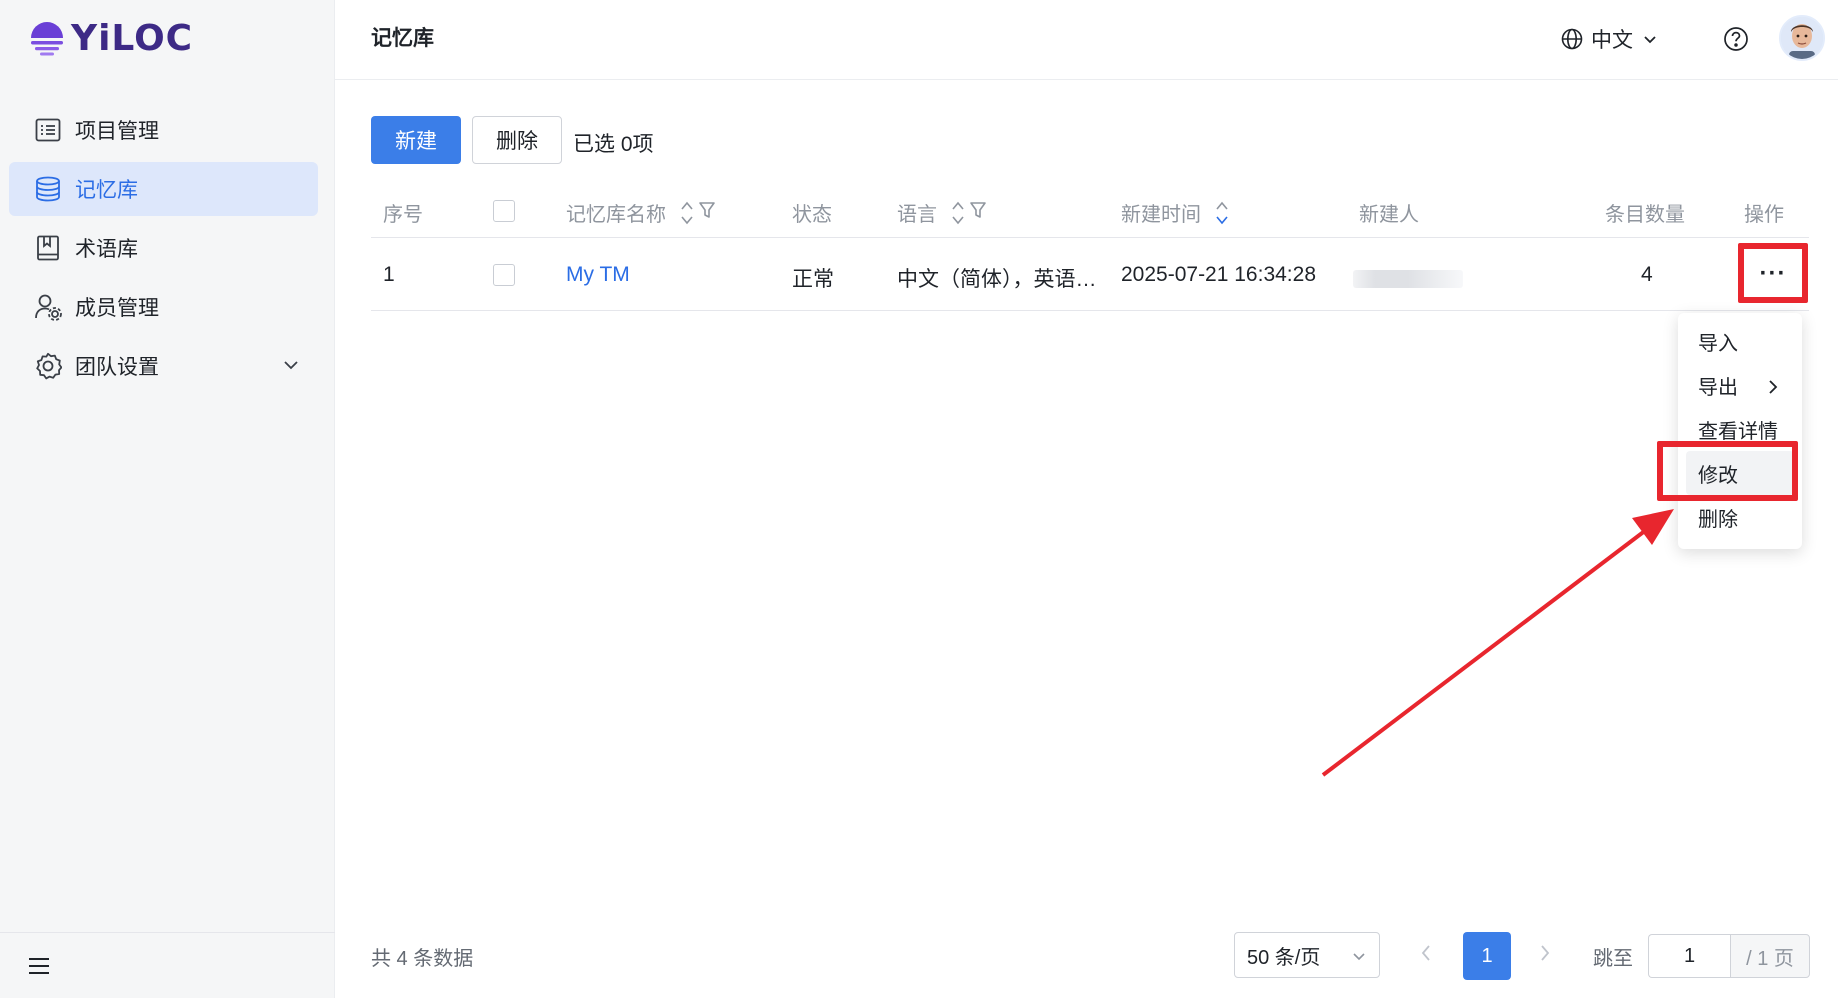 The height and width of the screenshot is (998, 1838). I want to click on page-size-select: 50 条/页, so click(1307, 955).